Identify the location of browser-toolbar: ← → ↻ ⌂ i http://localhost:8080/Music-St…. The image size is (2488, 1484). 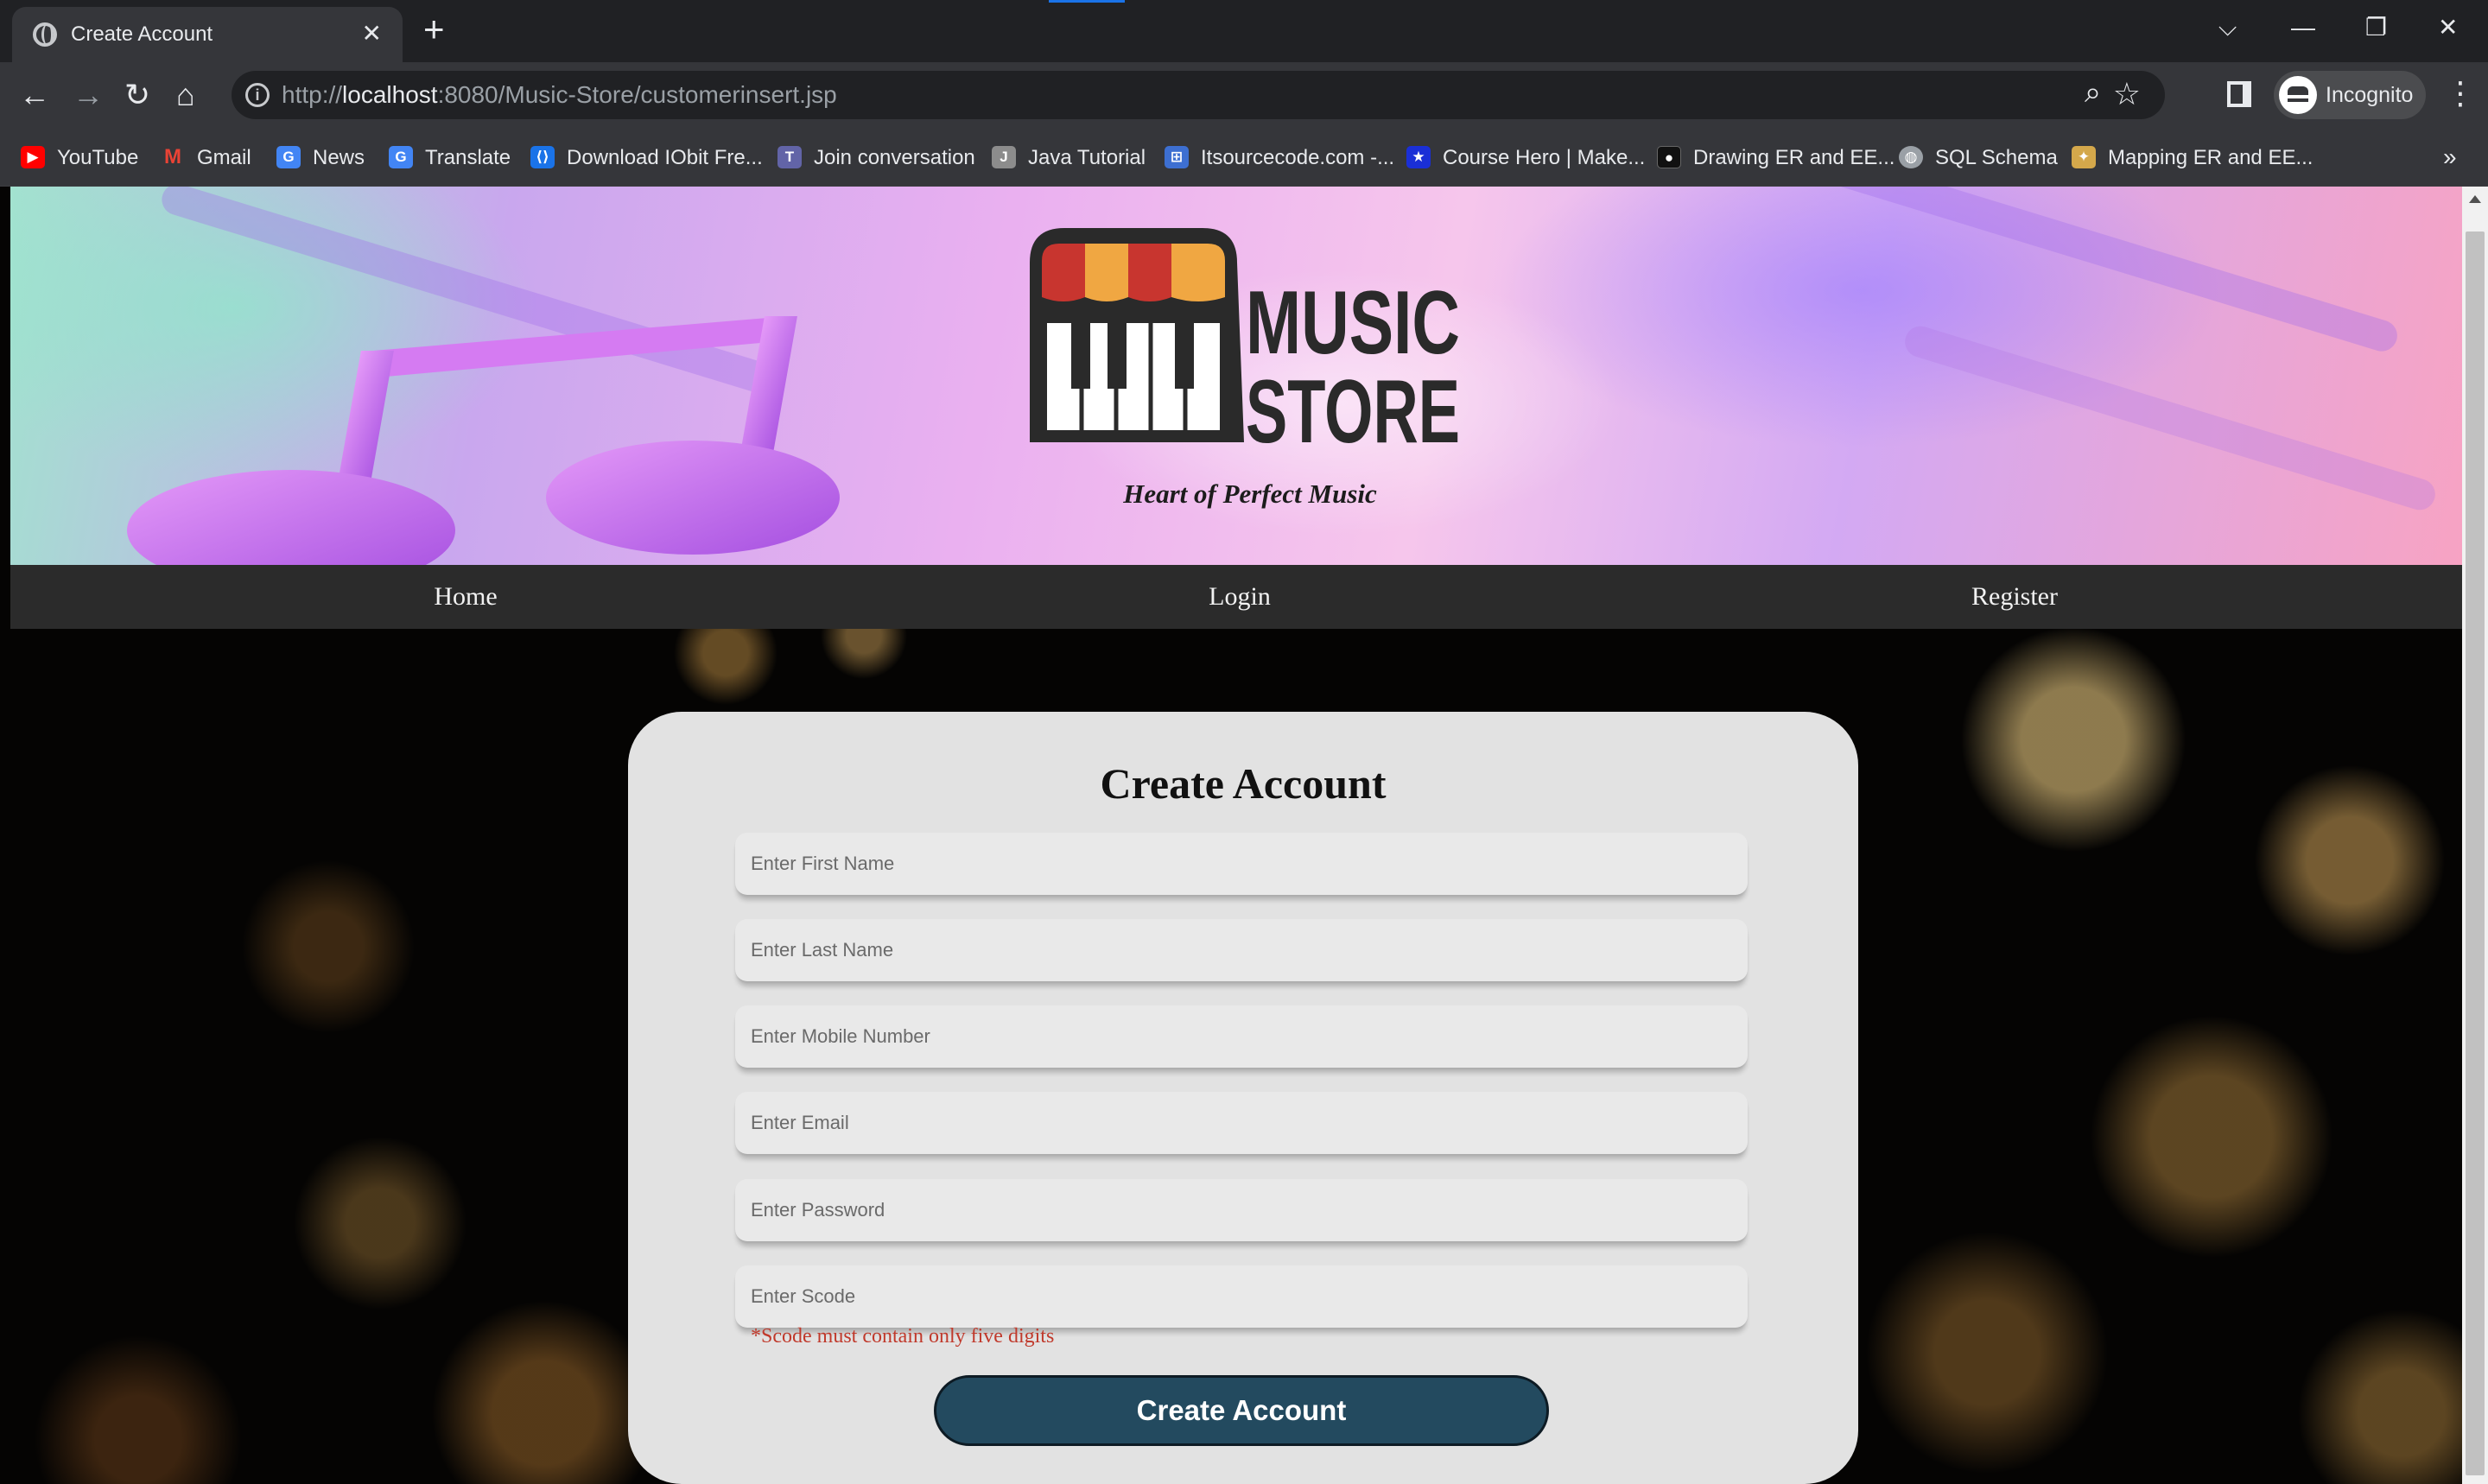
(1244, 95).